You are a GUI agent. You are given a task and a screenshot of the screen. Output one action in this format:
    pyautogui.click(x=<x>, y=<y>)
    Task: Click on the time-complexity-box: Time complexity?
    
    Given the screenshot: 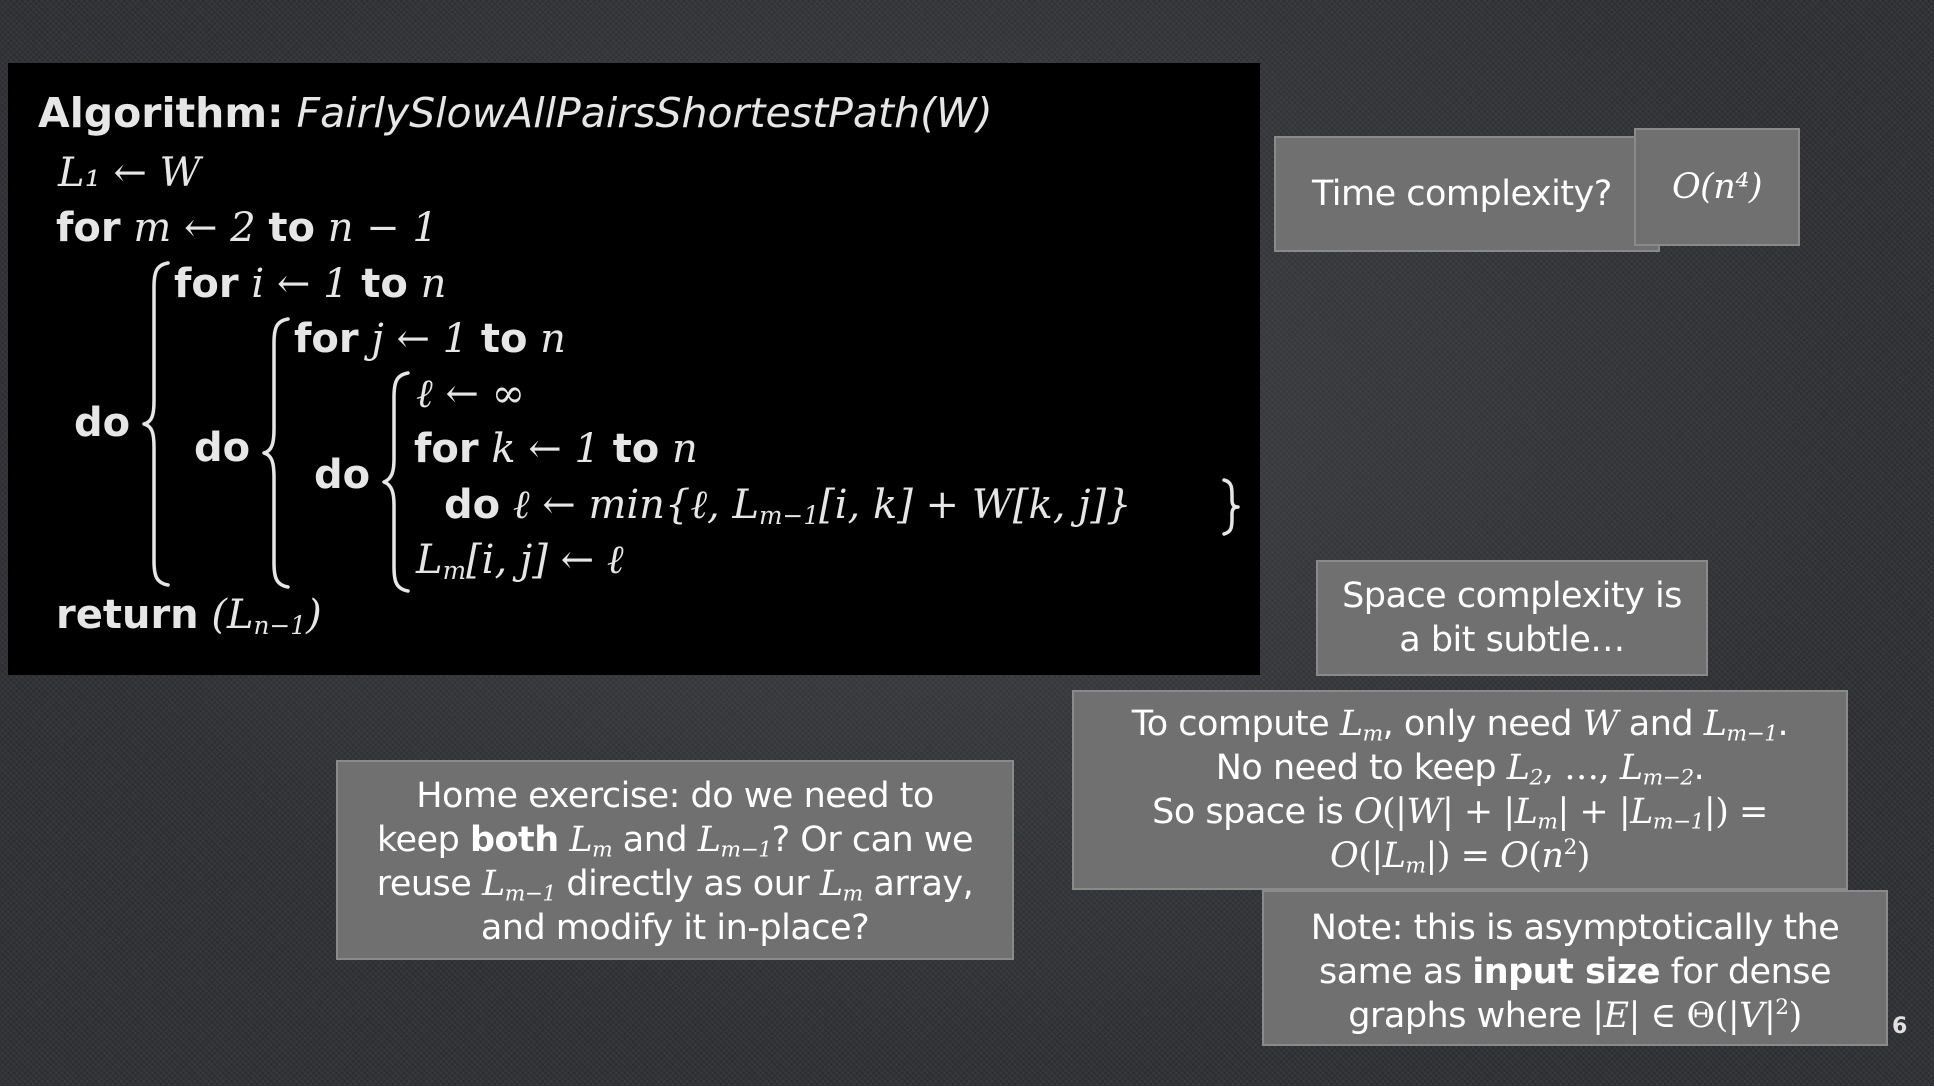 What is the action you would take?
    pyautogui.click(x=1467, y=194)
    